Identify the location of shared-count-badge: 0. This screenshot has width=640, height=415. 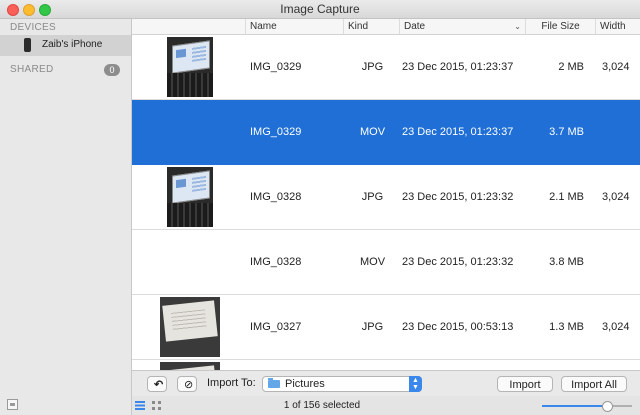
(112, 70).